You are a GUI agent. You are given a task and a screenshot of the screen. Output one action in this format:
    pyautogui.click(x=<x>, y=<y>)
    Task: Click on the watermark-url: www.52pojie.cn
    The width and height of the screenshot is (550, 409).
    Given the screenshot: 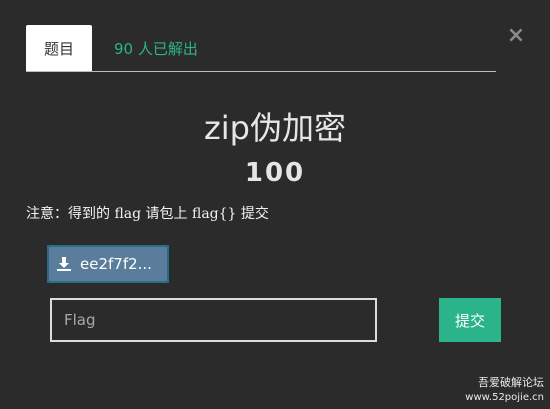 What is the action you would take?
    pyautogui.click(x=504, y=397)
    